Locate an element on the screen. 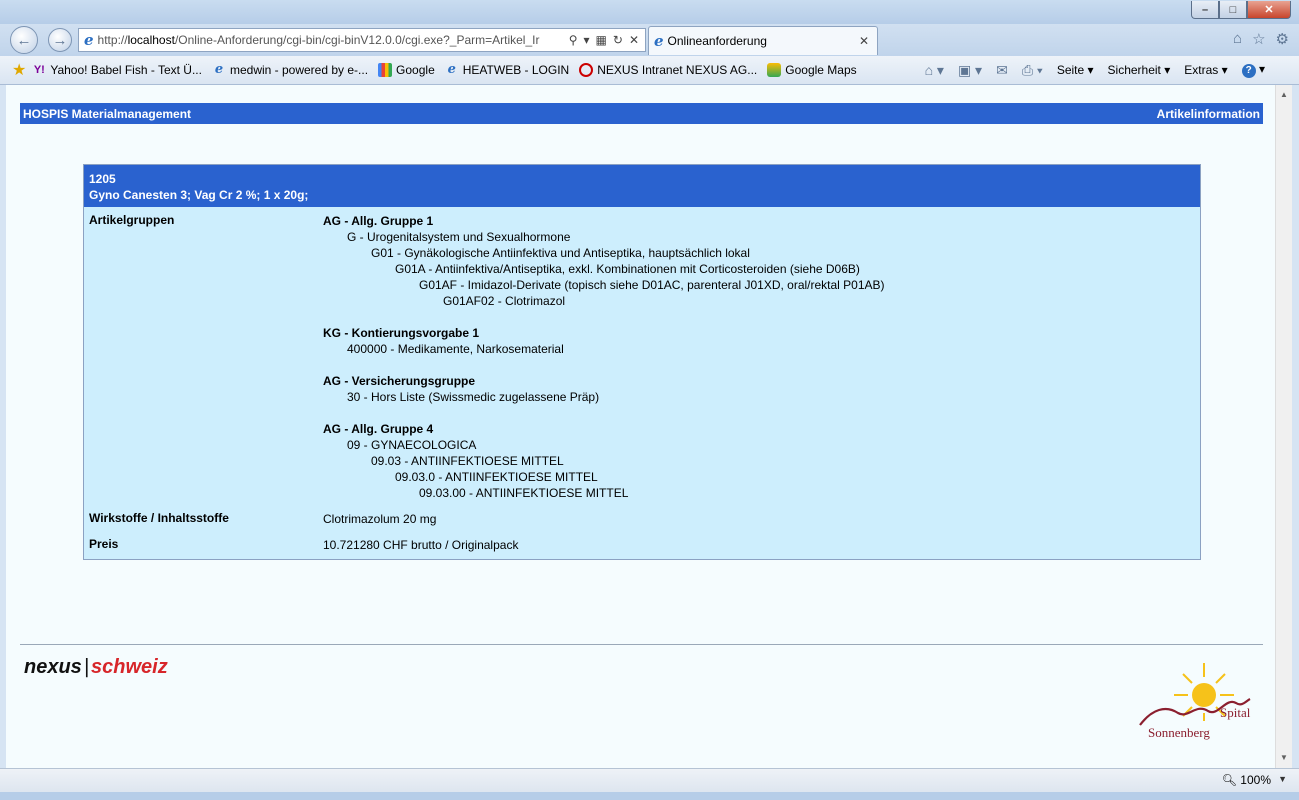 The image size is (1299, 800). tab-onlineanforderung: e Onlineanforderung ✕ is located at coordinates (763, 40).